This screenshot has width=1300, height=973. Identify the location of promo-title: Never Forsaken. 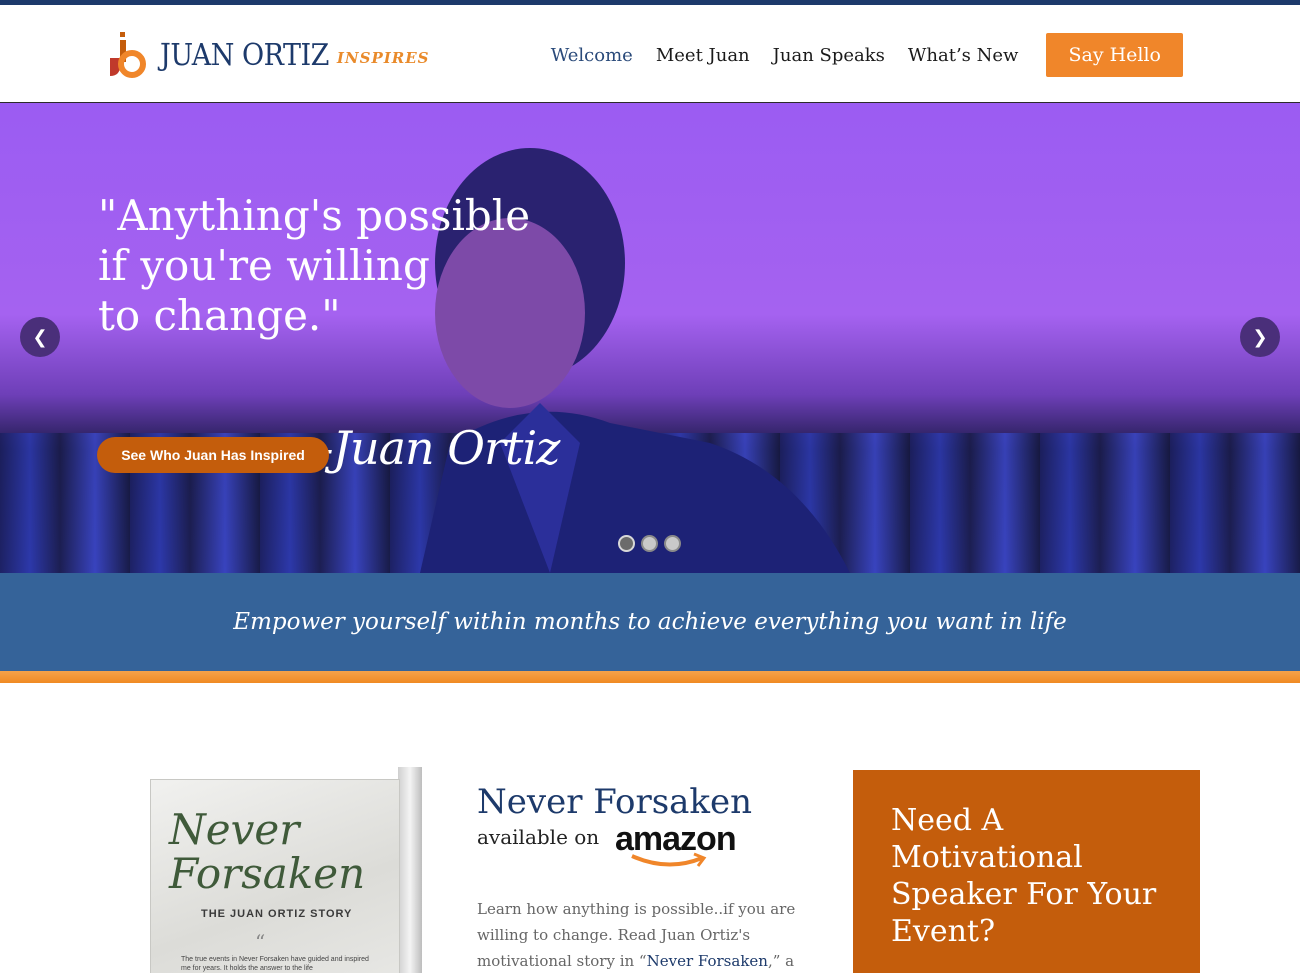
(615, 802).